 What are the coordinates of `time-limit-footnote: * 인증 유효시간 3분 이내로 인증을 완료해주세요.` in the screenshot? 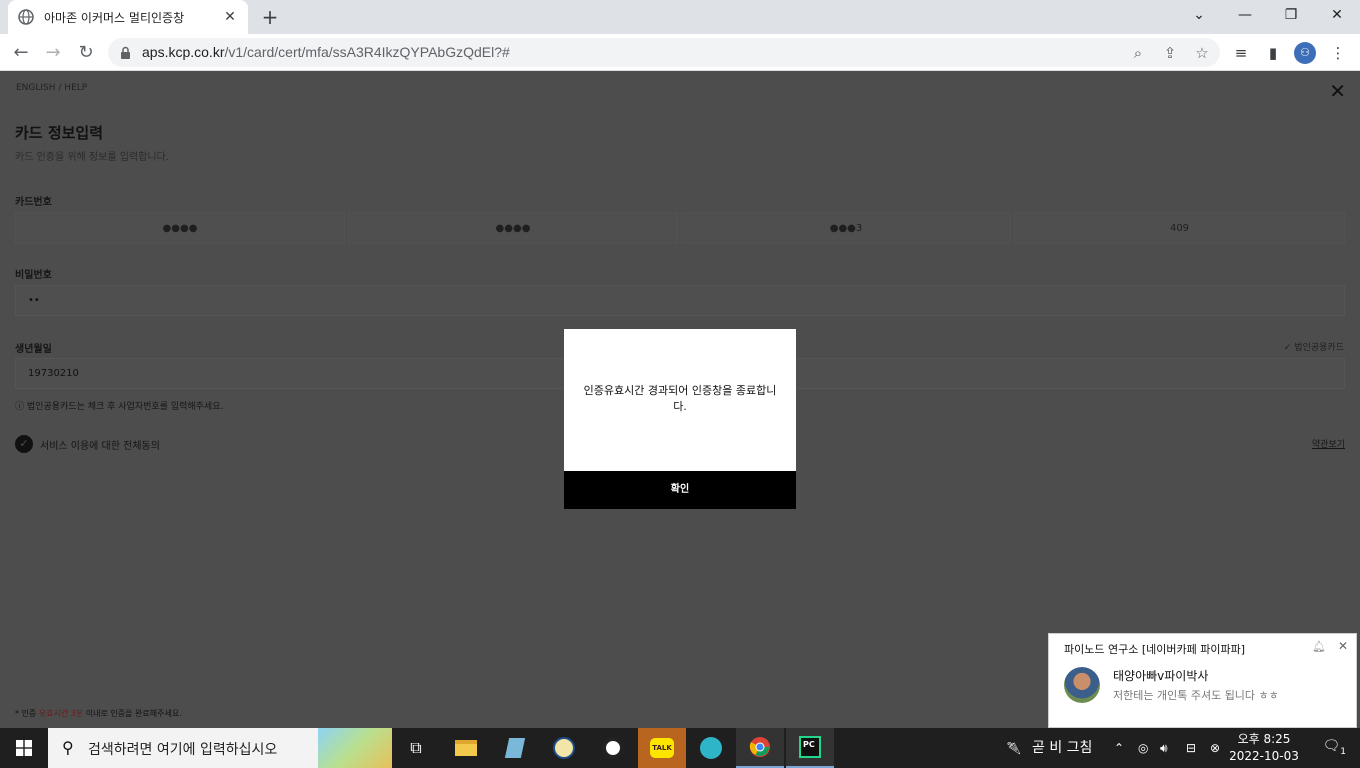 It's located at (98, 713).